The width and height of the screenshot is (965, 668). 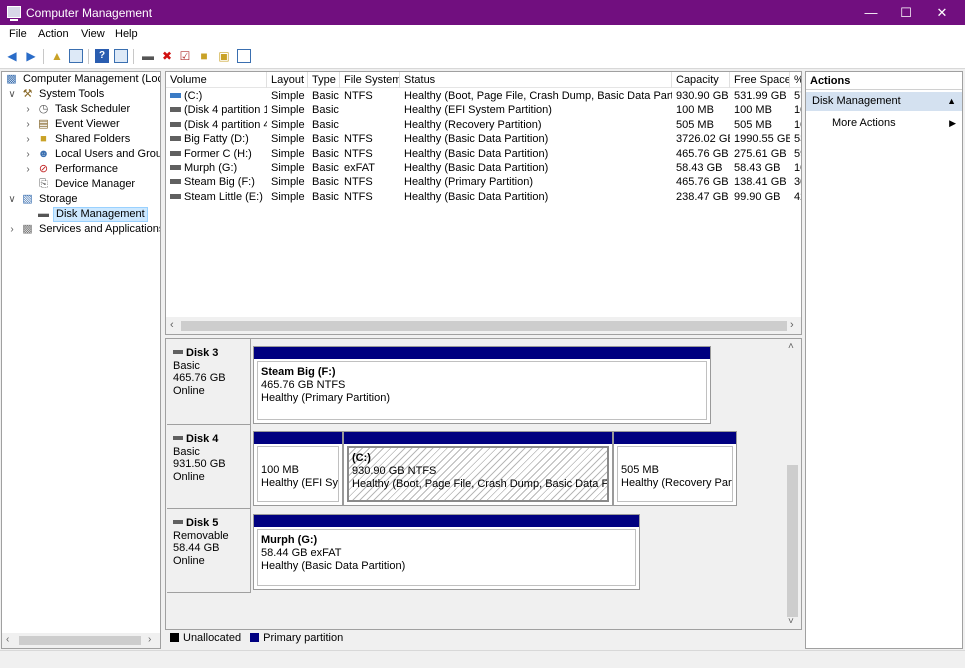 What do you see at coordinates (942, 12) in the screenshot?
I see `close-button: ✕` at bounding box center [942, 12].